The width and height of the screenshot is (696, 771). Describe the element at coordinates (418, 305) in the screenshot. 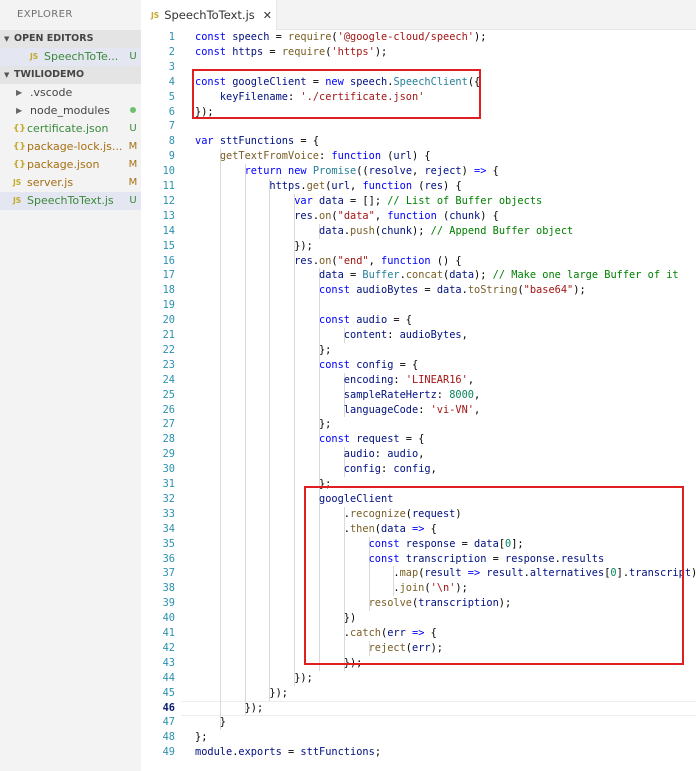

I see `code-line: 19` at that location.